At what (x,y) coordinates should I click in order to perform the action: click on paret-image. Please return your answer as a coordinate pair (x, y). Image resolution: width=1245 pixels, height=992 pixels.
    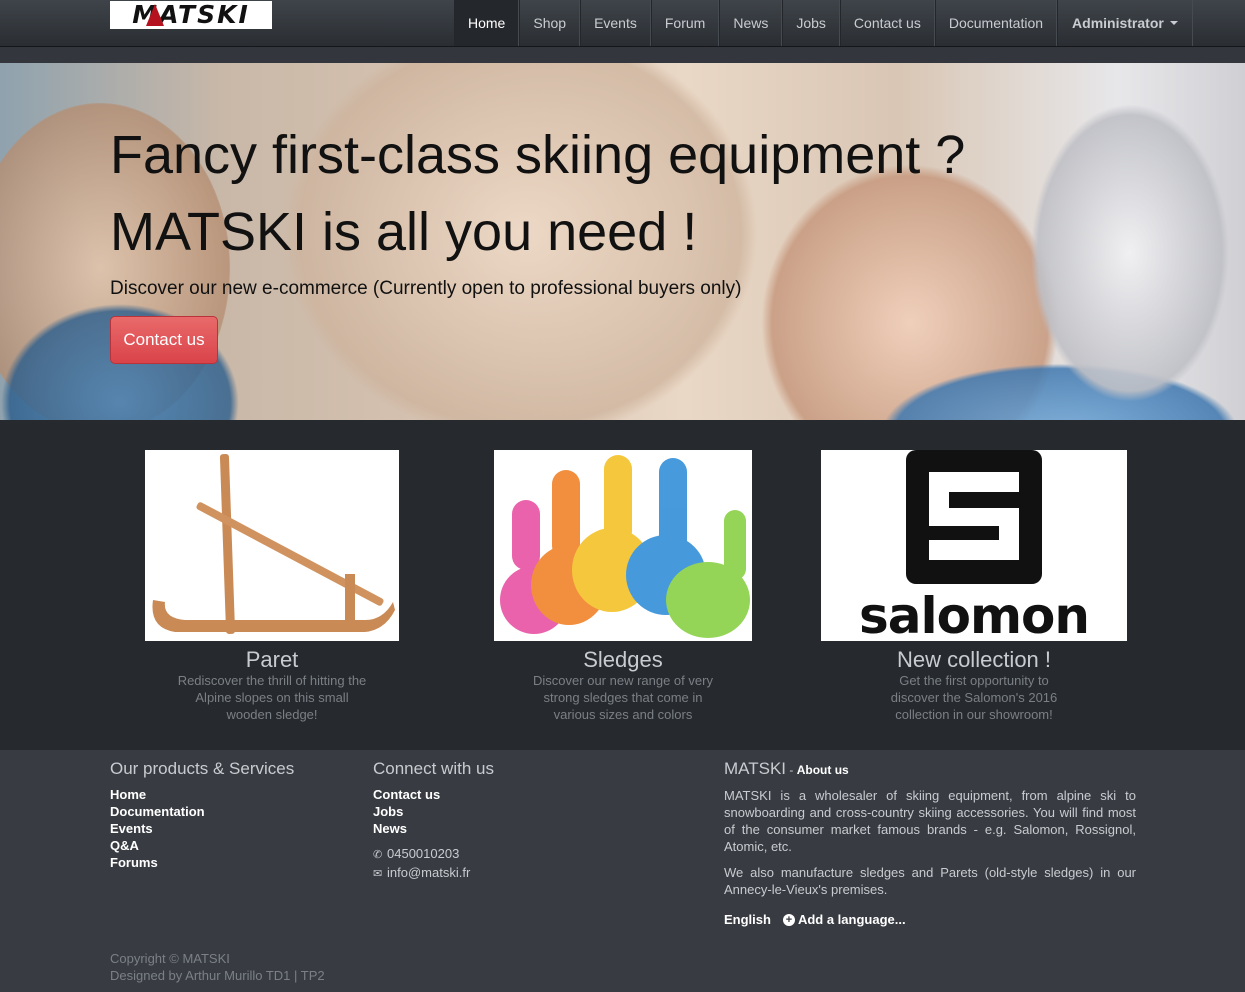
    Looking at the image, I should click on (272, 545).